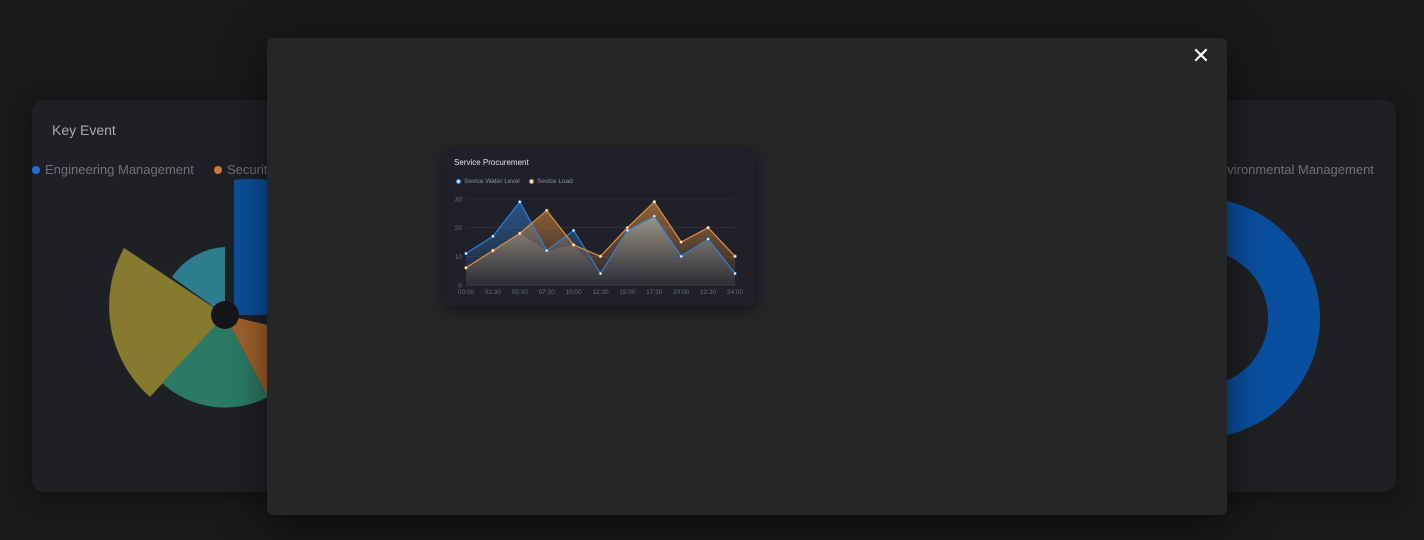 This screenshot has height=540, width=1424. What do you see at coordinates (627, 292) in the screenshot?
I see `x-tick-label: 15:00` at bounding box center [627, 292].